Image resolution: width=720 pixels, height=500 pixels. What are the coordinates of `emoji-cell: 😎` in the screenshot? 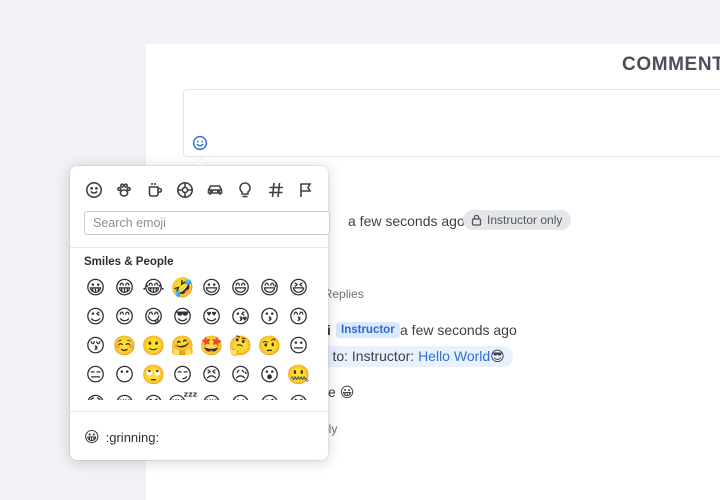 It's located at (182, 317).